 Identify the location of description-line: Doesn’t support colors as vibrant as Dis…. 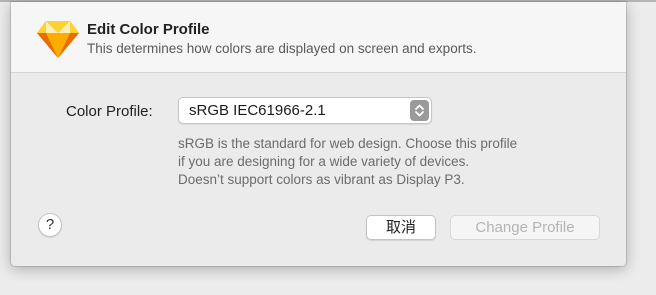
(321, 179).